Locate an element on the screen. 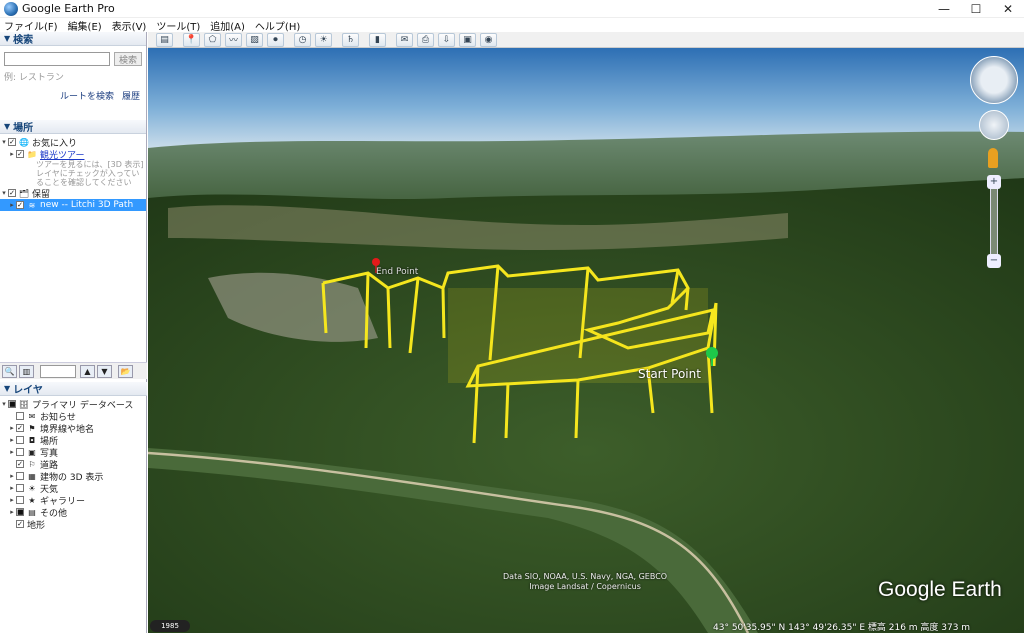  google-maps-icon: ◉ is located at coordinates (488, 39).